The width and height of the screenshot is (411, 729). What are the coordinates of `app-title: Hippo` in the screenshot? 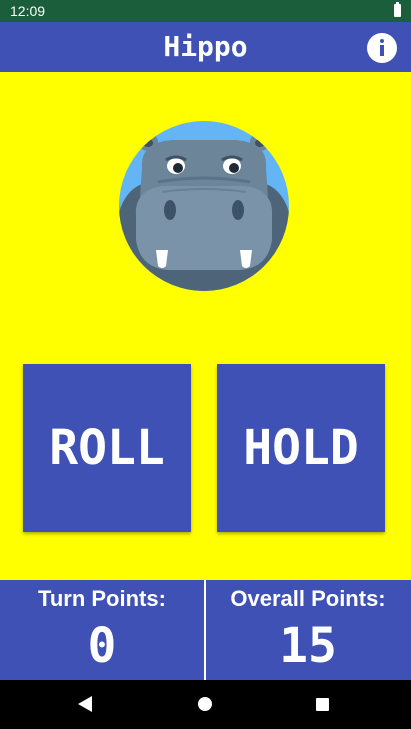 It's located at (205, 46).